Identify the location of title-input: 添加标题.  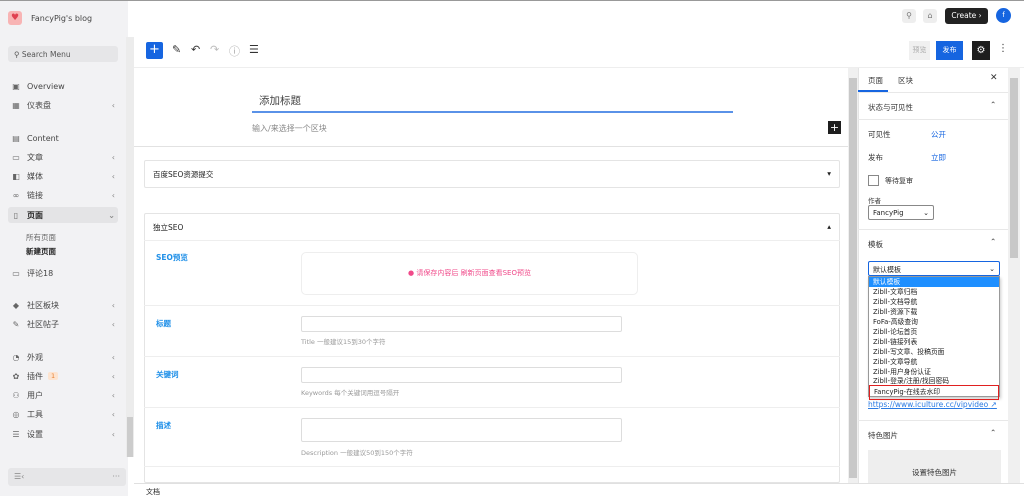
(492, 103).